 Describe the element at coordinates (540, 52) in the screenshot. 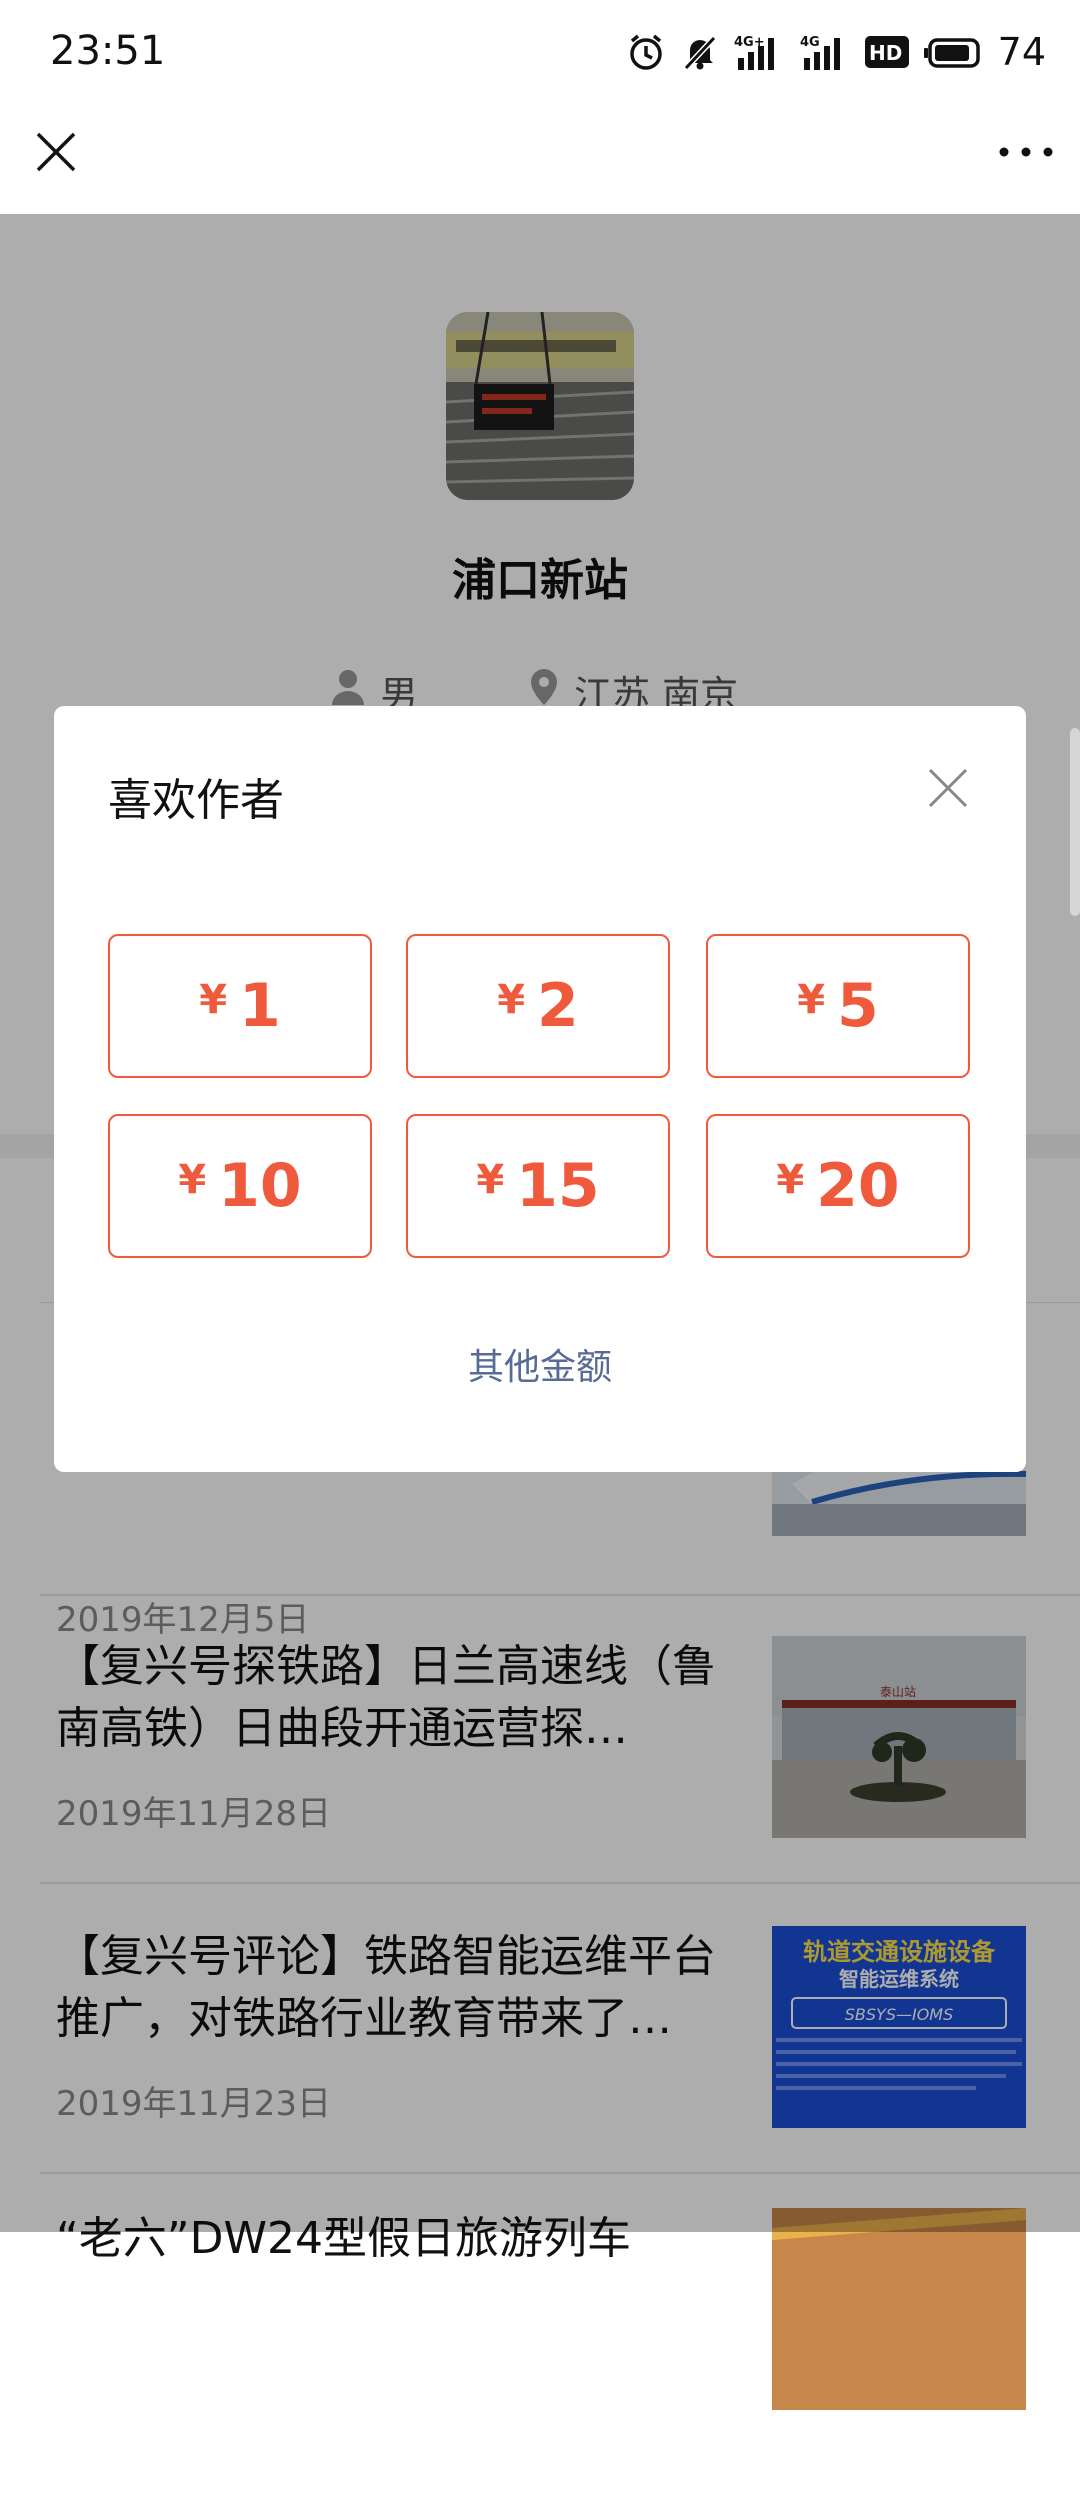

I see `status-bar: 23:51 4G+ 4G HD 74` at that location.